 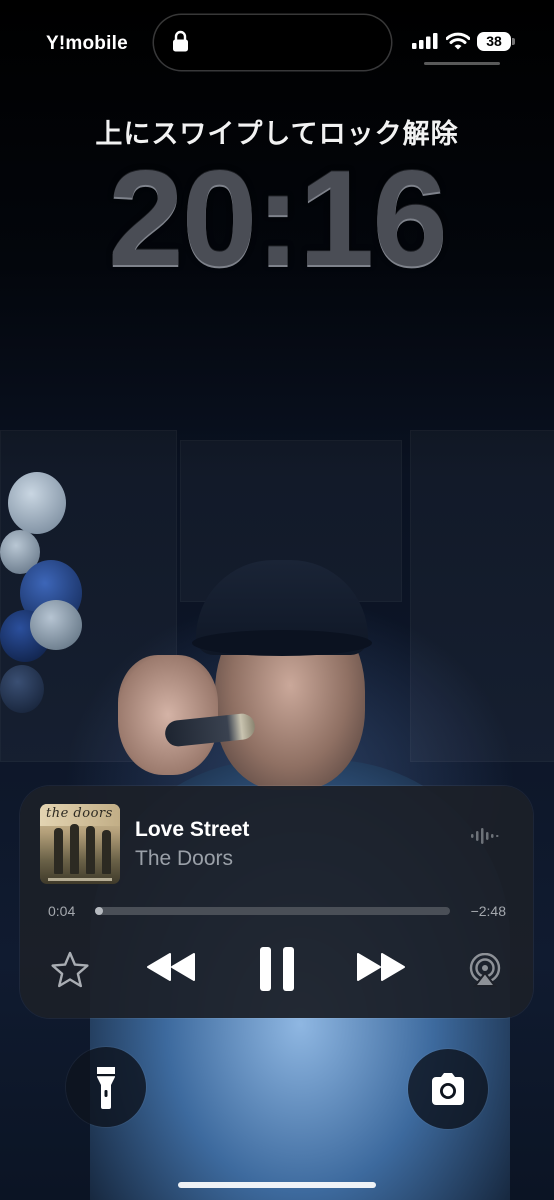 What do you see at coordinates (171, 967) in the screenshot?
I see `rewind-icon` at bounding box center [171, 967].